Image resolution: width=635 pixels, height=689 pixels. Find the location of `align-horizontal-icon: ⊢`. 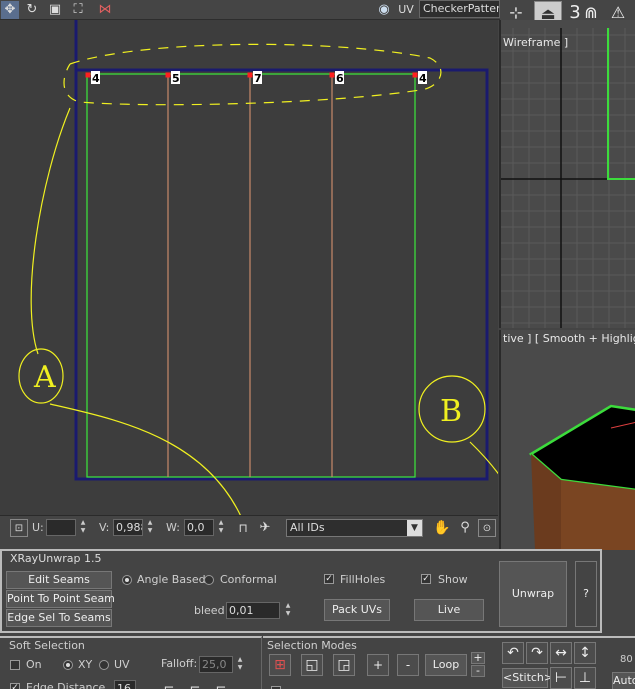

align-horizontal-icon: ⊢ is located at coordinates (561, 678).